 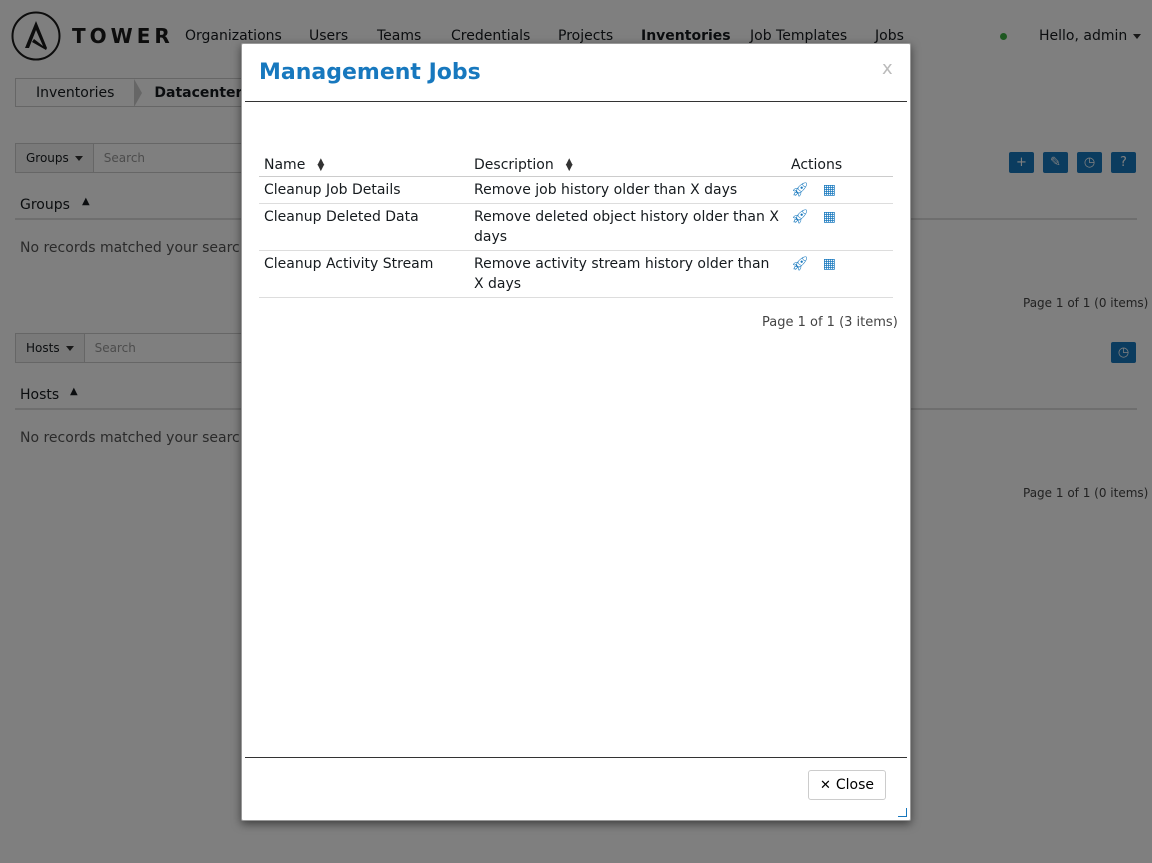 What do you see at coordinates (887, 68) in the screenshot?
I see `close-icon: x` at bounding box center [887, 68].